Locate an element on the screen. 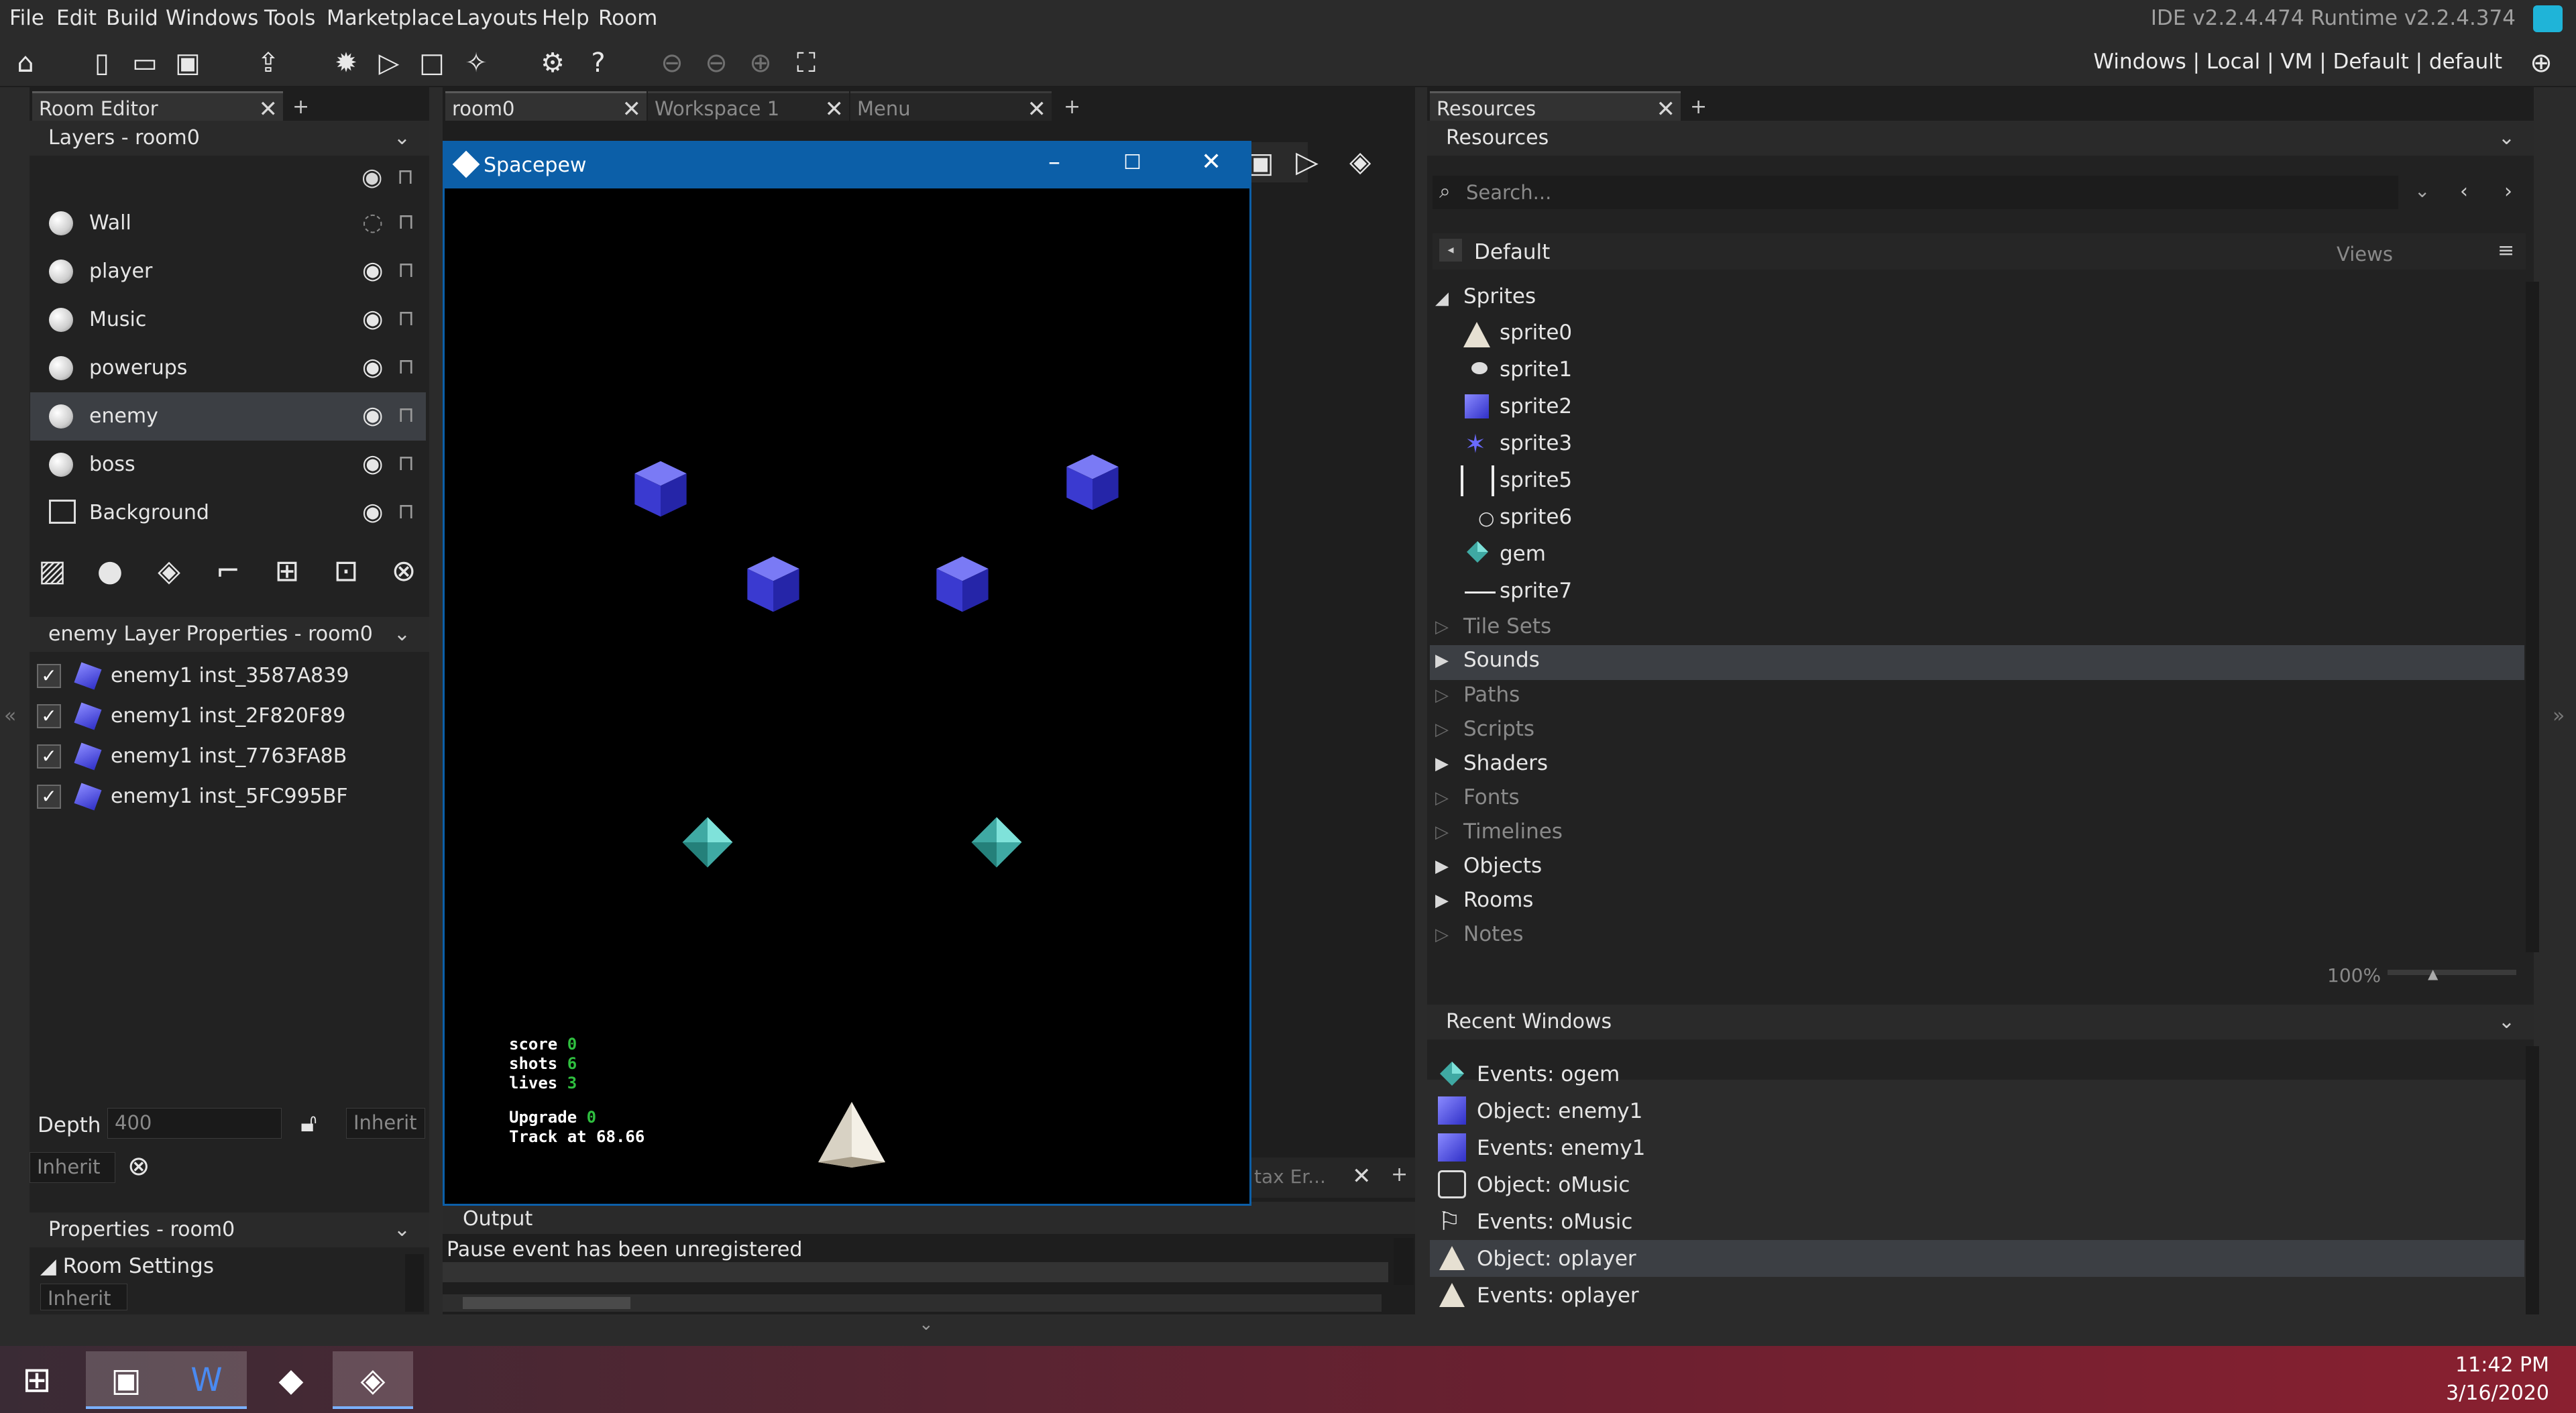 The image size is (2576, 1413). add-path-layer-icon: ⌐ is located at coordinates (228, 571).